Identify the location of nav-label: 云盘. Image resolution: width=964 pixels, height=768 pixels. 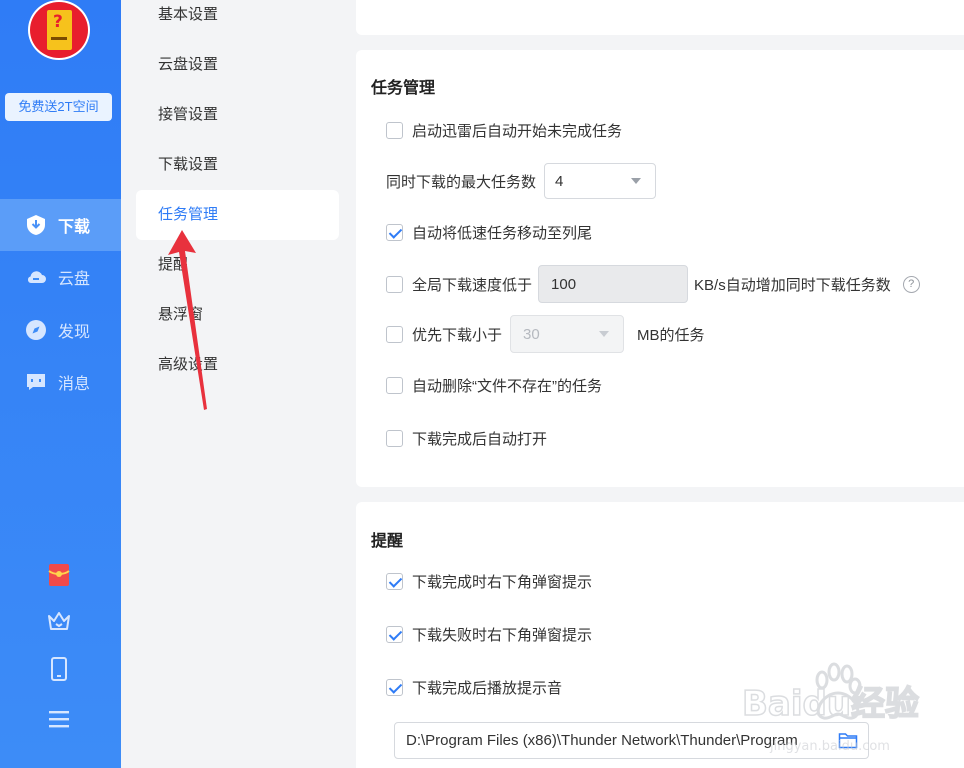
(74, 279).